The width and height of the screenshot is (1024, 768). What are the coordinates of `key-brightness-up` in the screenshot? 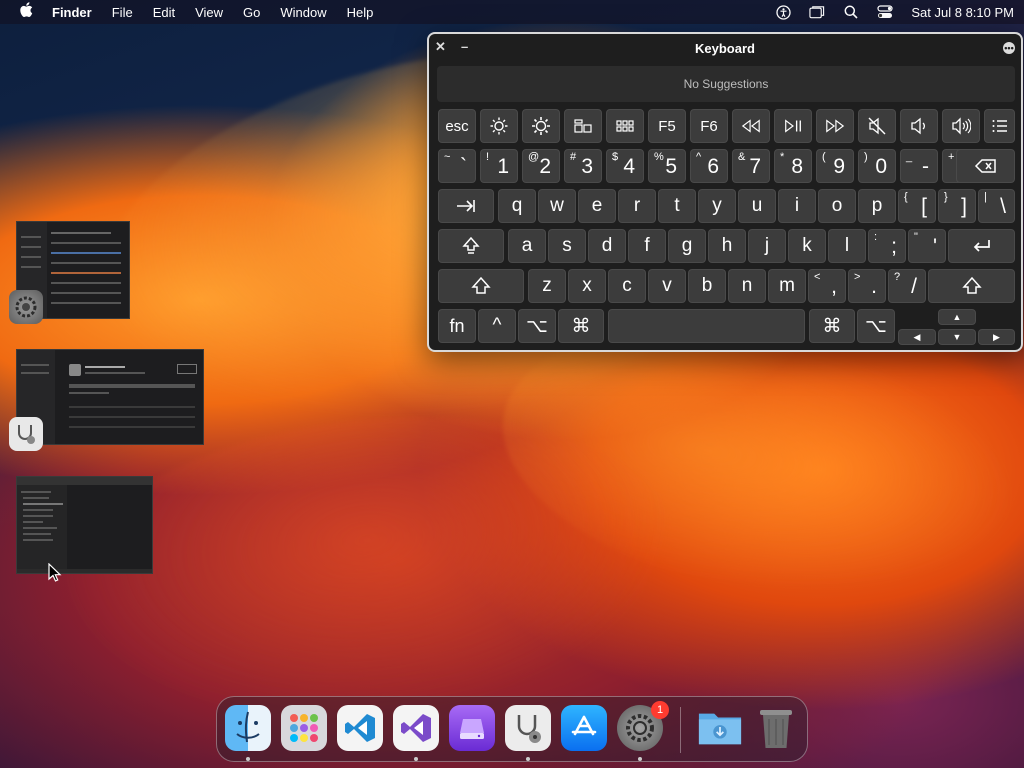 It's located at (541, 126).